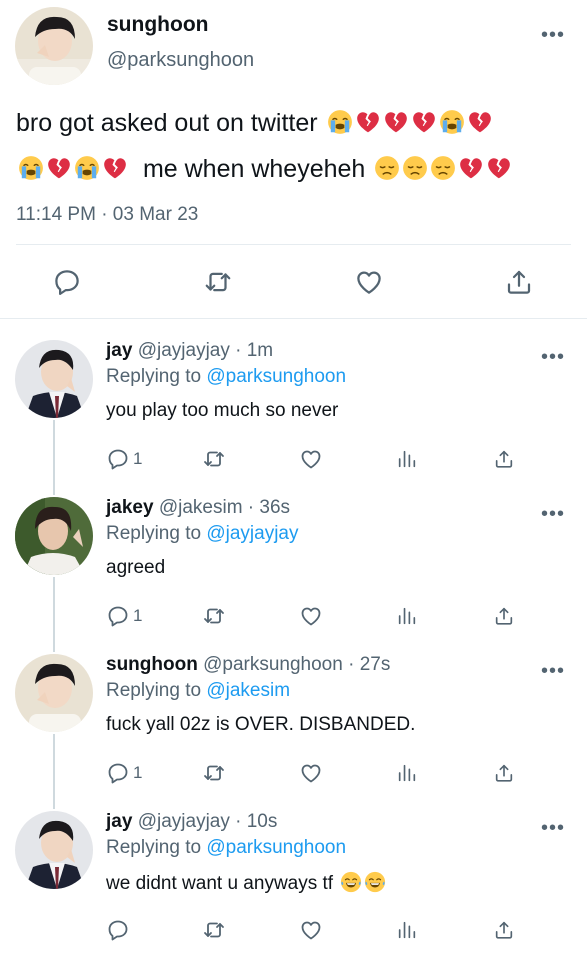 This screenshot has width=587, height=960. What do you see at coordinates (246, 885) in the screenshot?
I see `reply-text: we didnt want u anyways tf` at bounding box center [246, 885].